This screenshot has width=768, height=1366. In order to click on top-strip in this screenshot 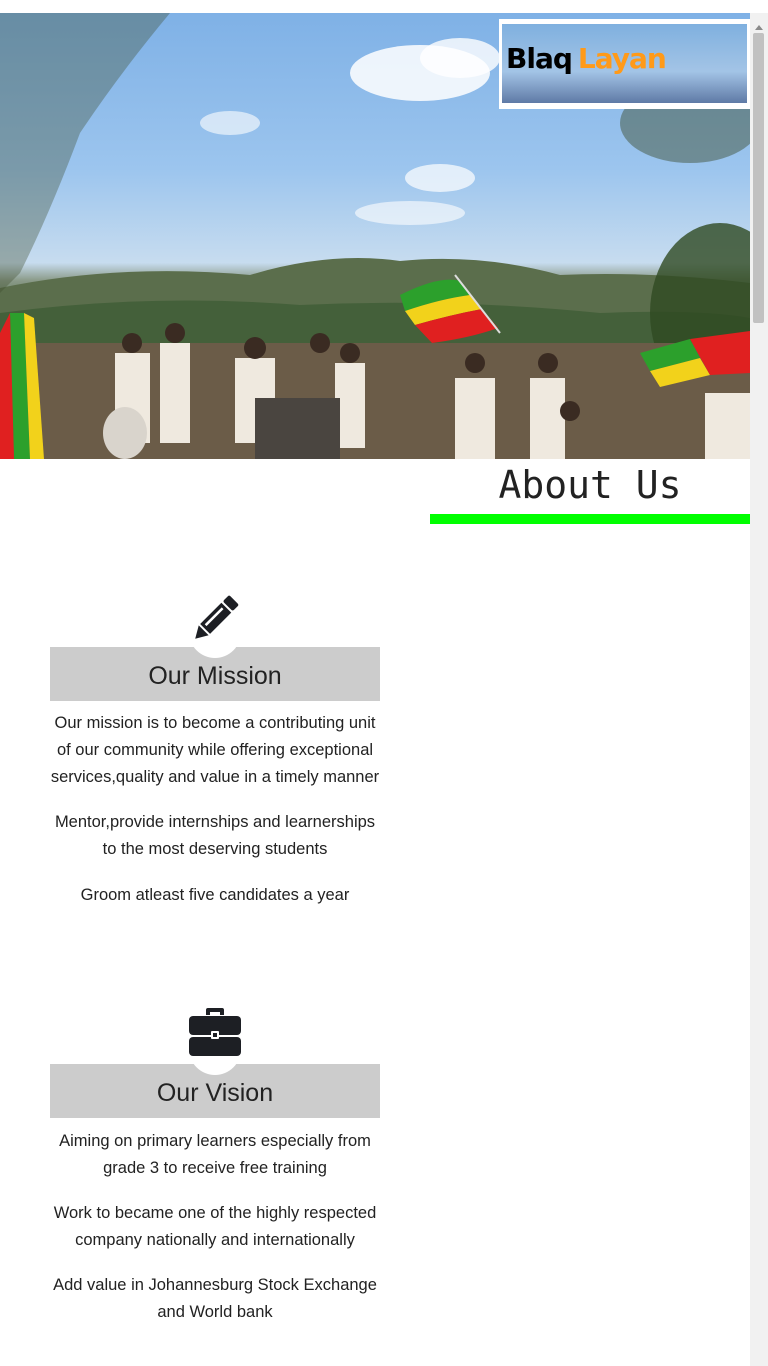, I will do `click(384, 6)`.